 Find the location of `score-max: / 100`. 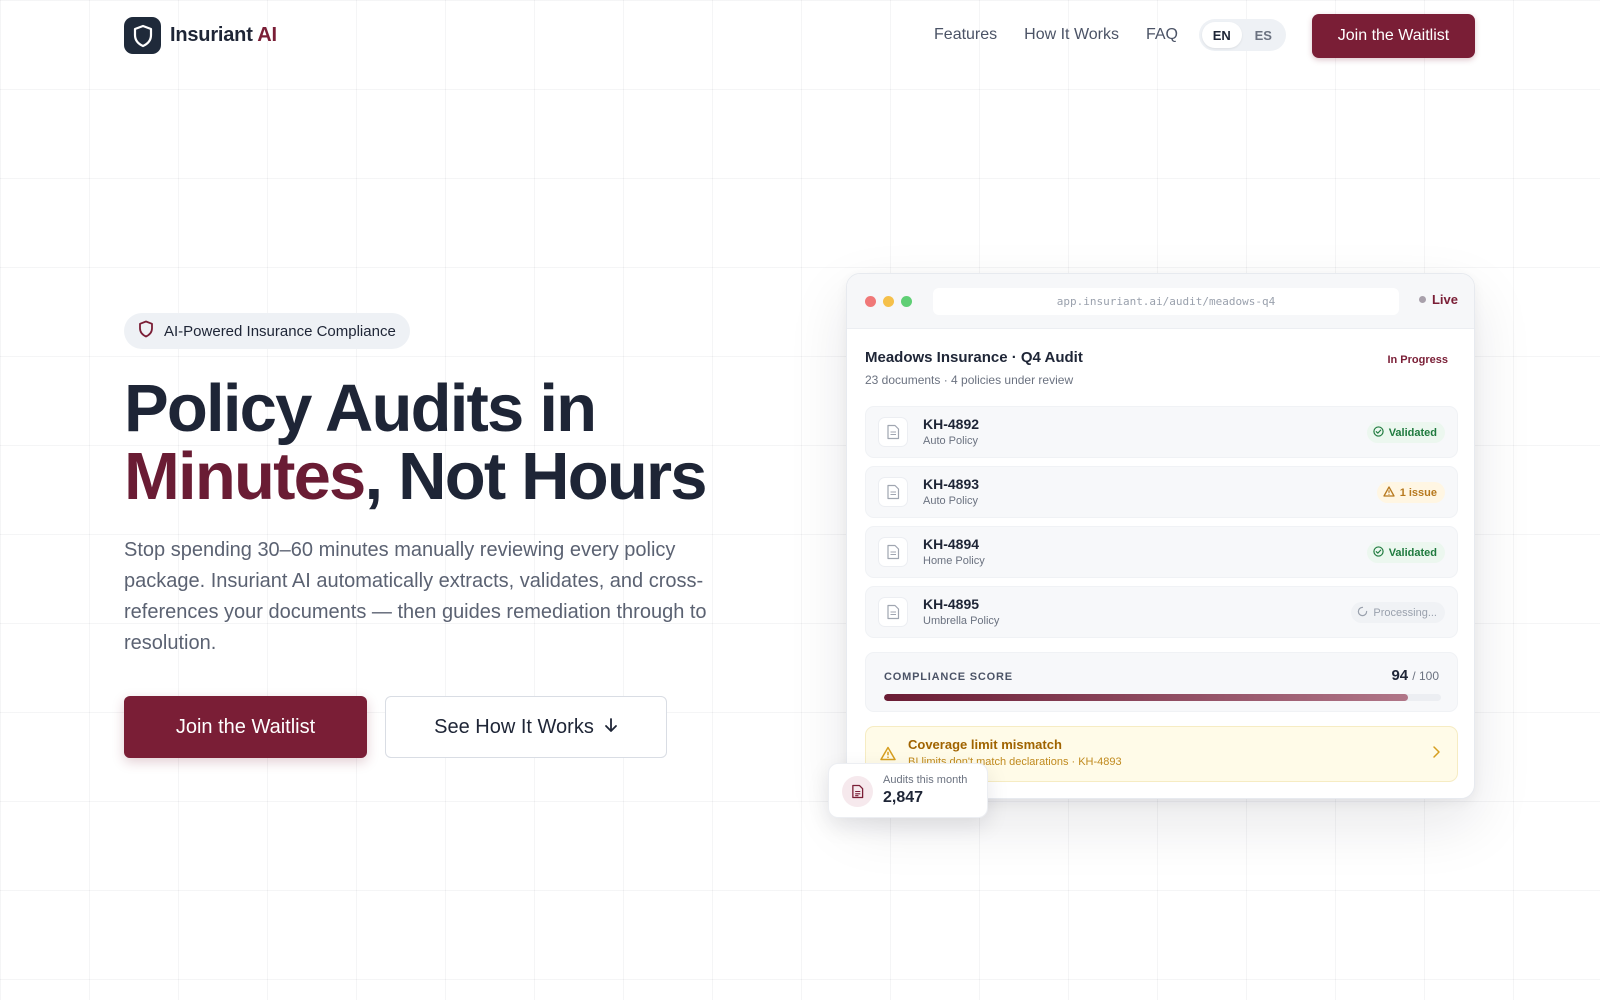

score-max: / 100 is located at coordinates (1425, 676).